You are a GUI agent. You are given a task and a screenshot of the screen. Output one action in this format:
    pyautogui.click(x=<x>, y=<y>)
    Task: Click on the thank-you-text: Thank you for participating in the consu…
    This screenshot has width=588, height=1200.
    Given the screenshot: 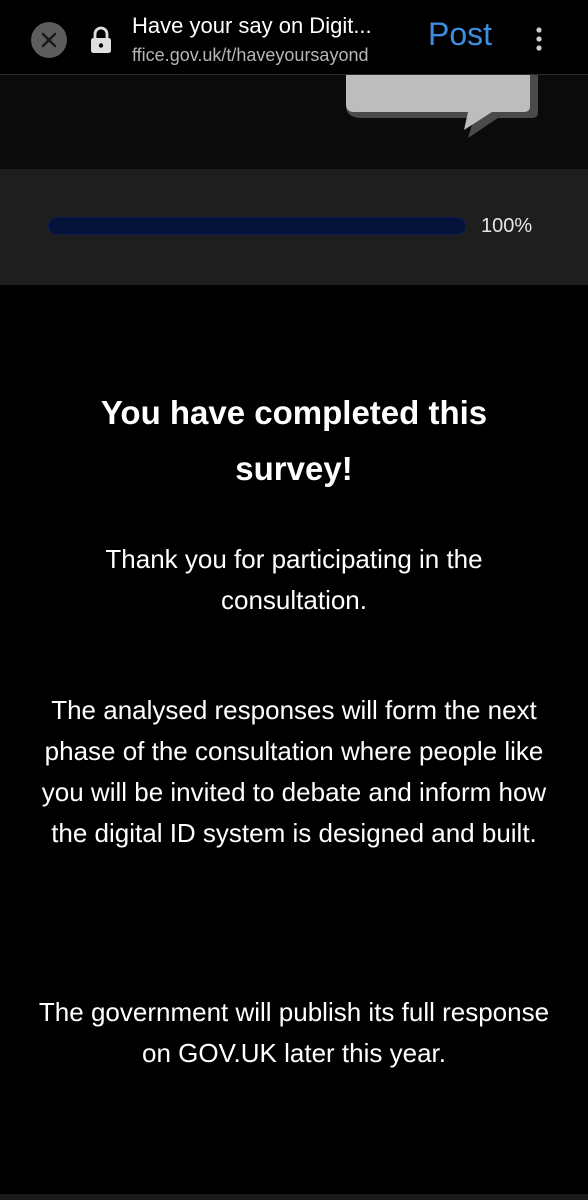 What is the action you would take?
    pyautogui.click(x=294, y=579)
    